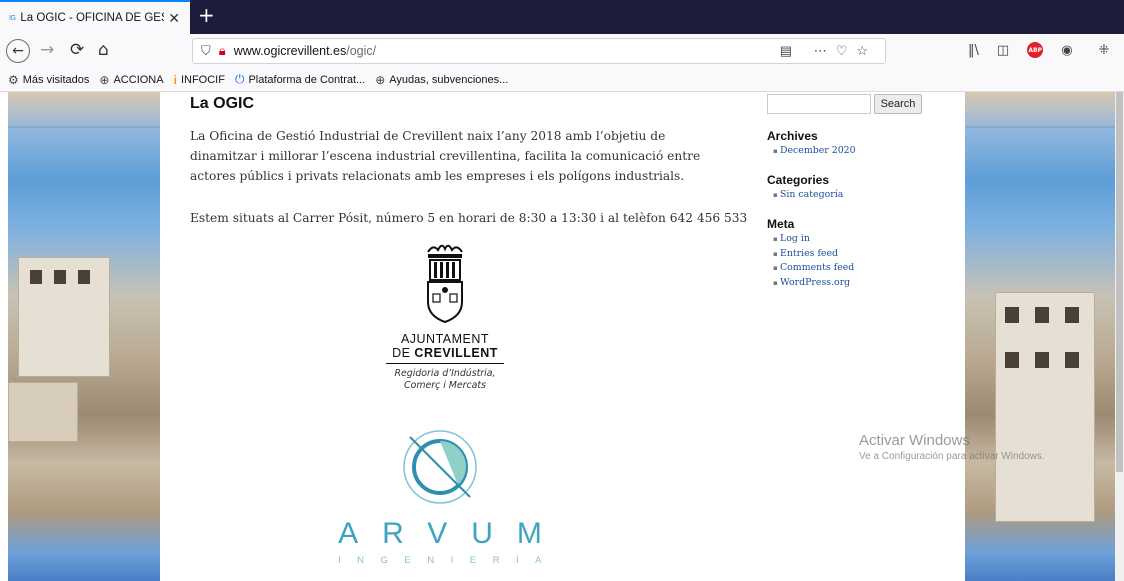  Describe the element at coordinates (206, 51) in the screenshot. I see `tracking-shield-icon: ⛉` at that location.